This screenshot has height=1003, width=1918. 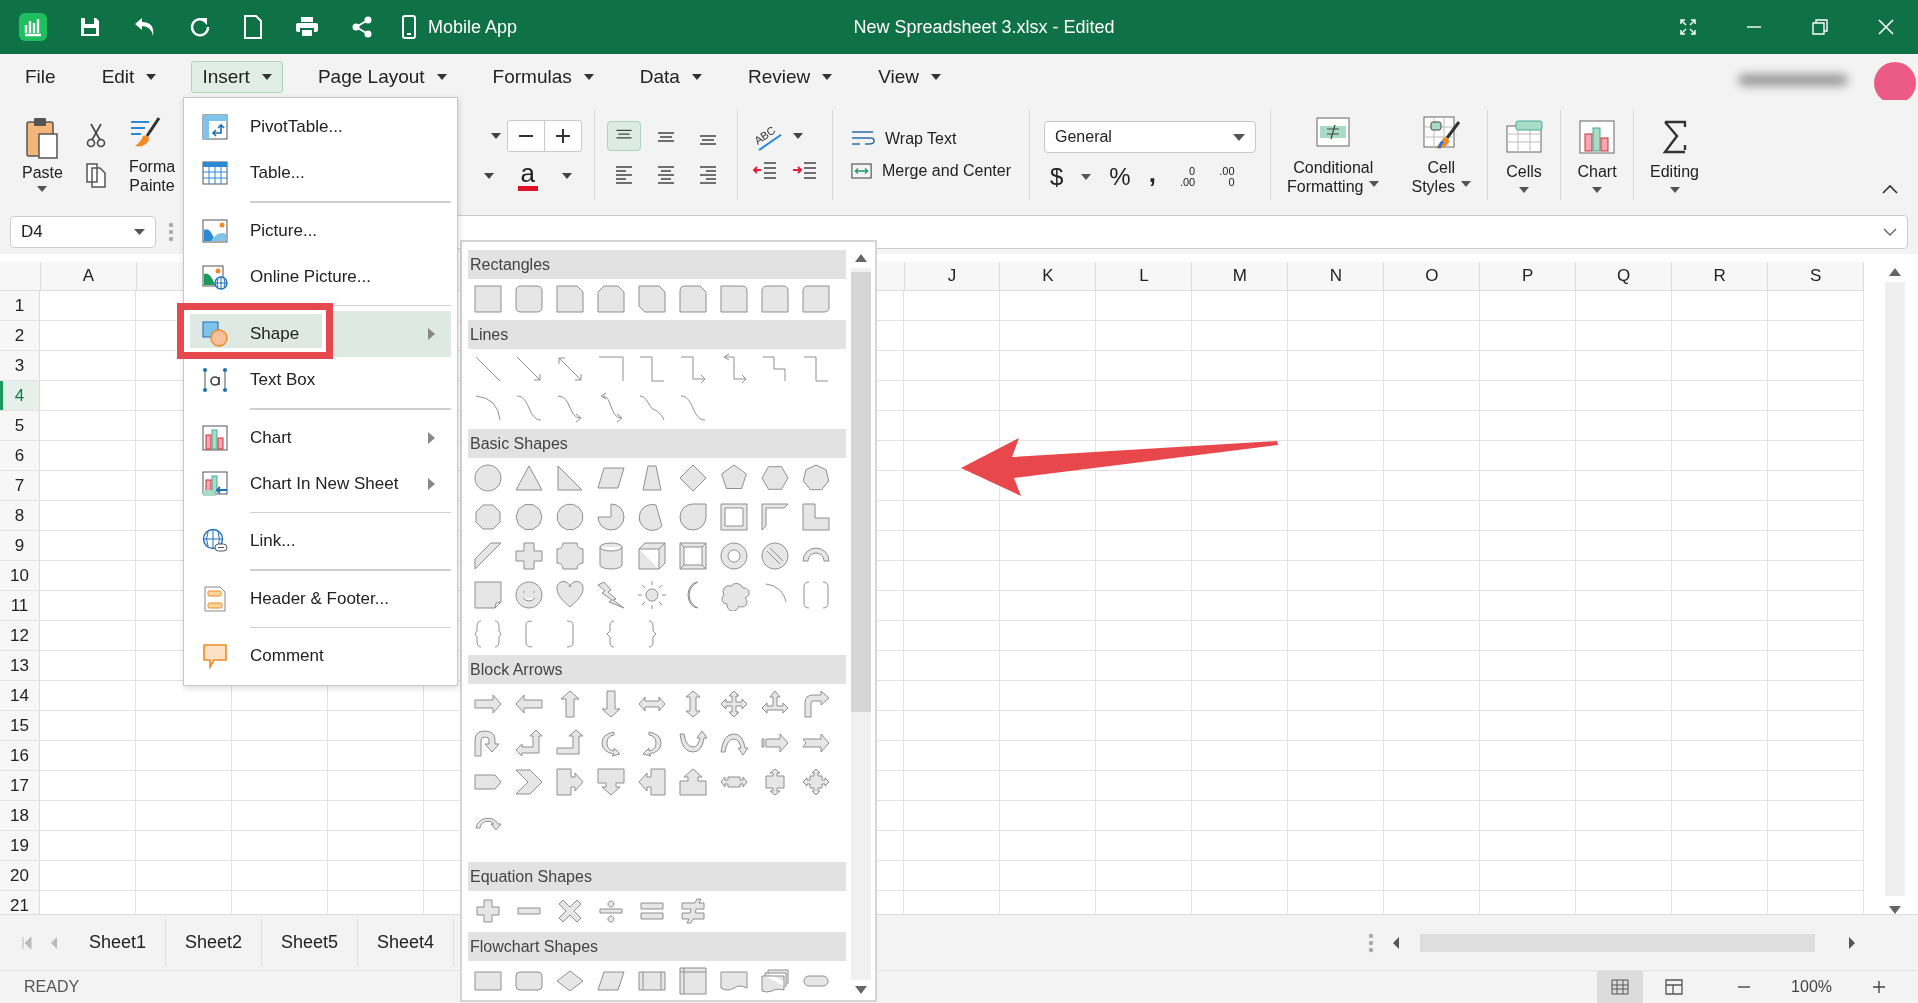 What do you see at coordinates (657, 443) in the screenshot?
I see `section-header: Basic Shapes` at bounding box center [657, 443].